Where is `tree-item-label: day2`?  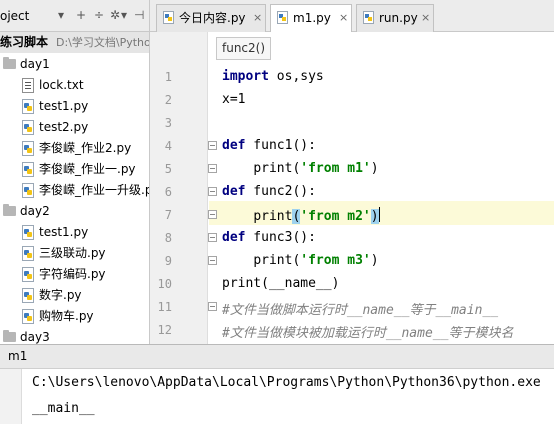 tree-item-label: day2 is located at coordinates (35, 211).